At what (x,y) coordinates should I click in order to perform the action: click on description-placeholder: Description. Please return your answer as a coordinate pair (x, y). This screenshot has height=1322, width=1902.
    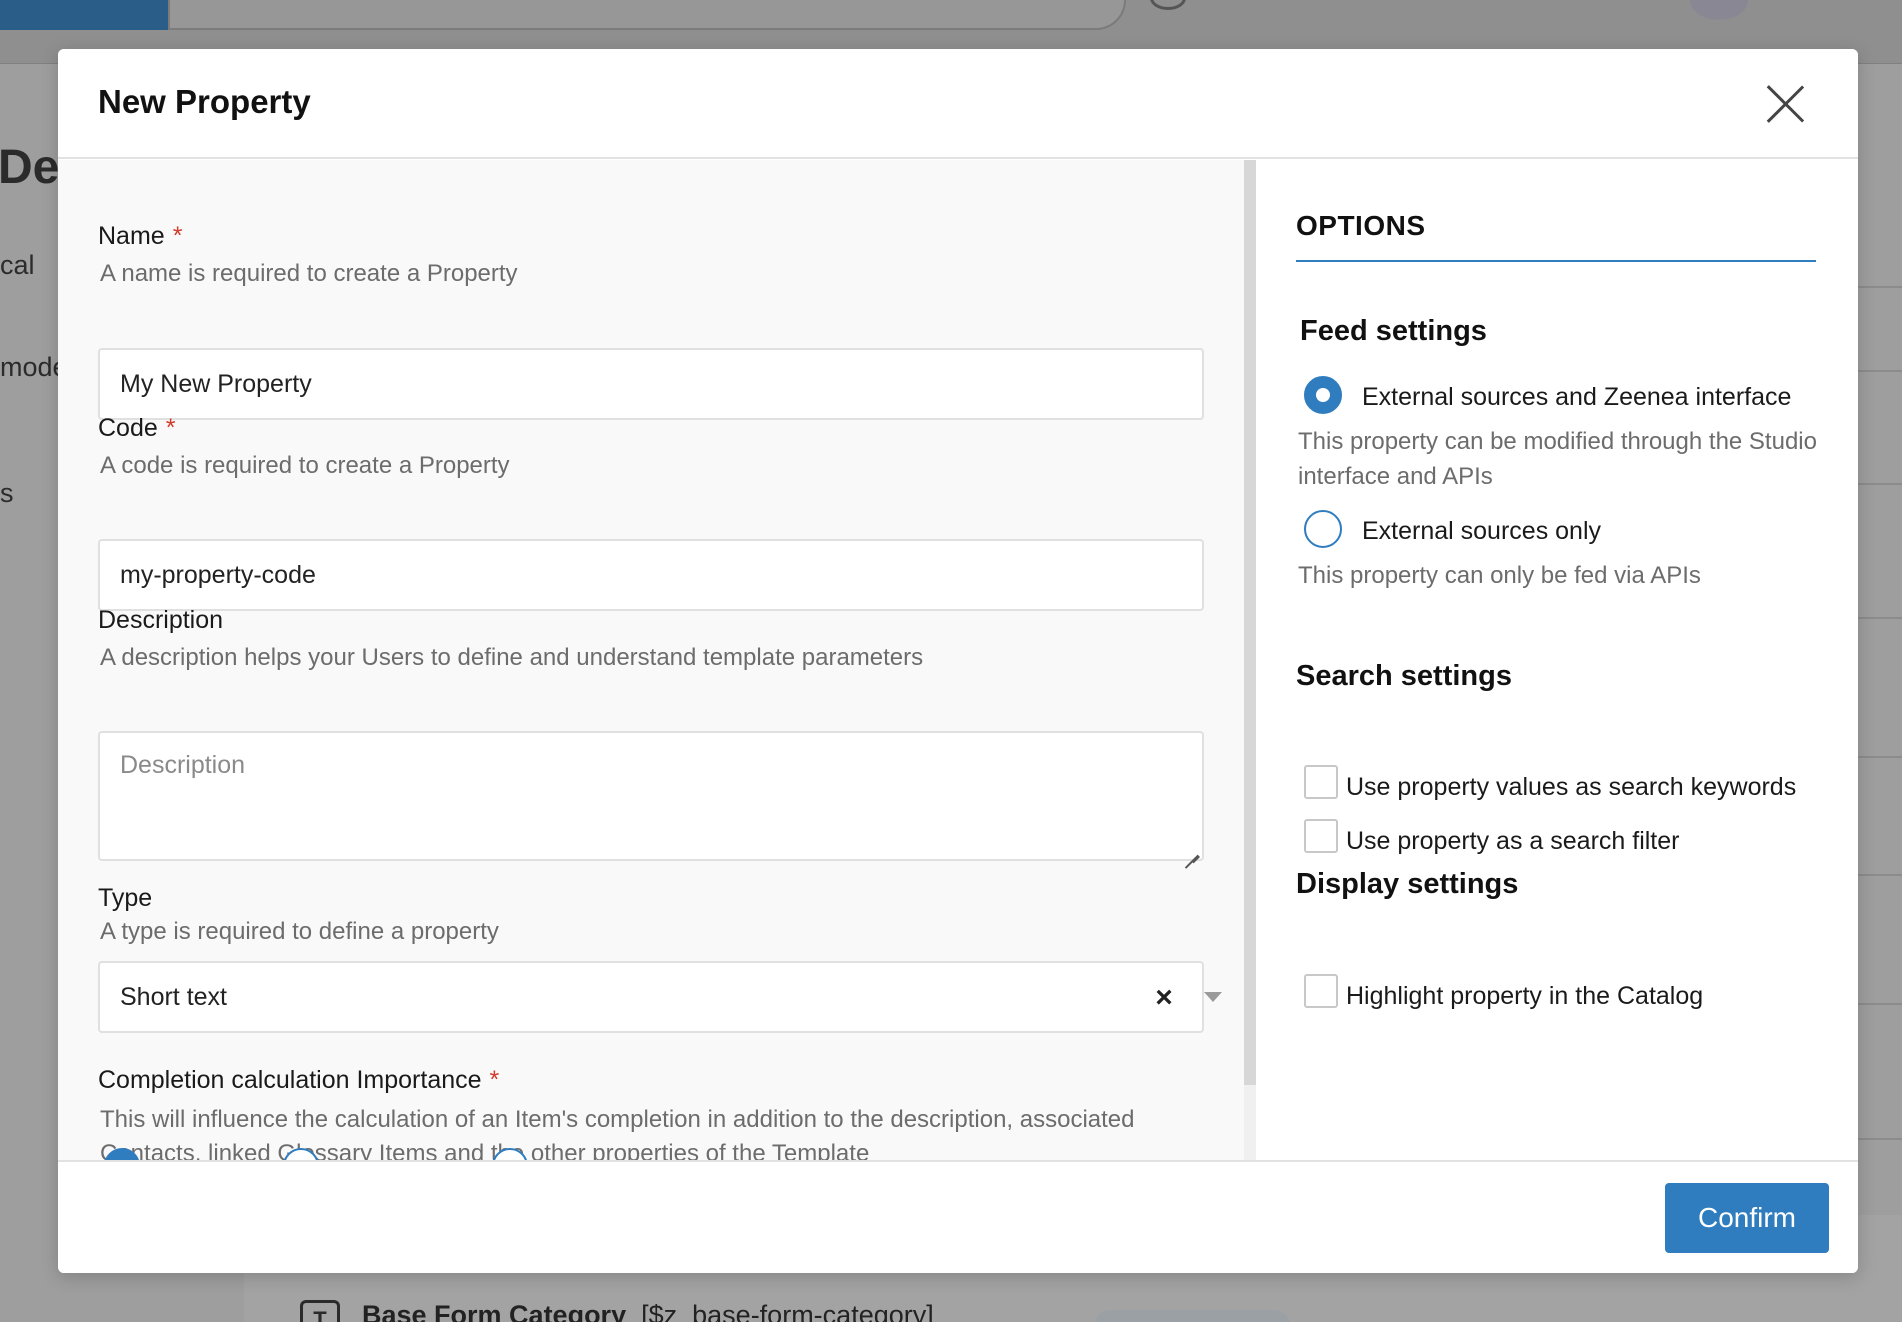
    Looking at the image, I should click on (183, 765).